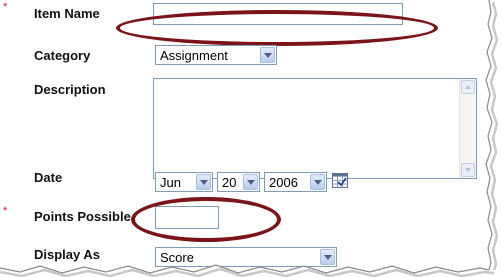 The height and width of the screenshot is (277, 503). What do you see at coordinates (468, 87) in the screenshot?
I see `scroll-up-icon` at bounding box center [468, 87].